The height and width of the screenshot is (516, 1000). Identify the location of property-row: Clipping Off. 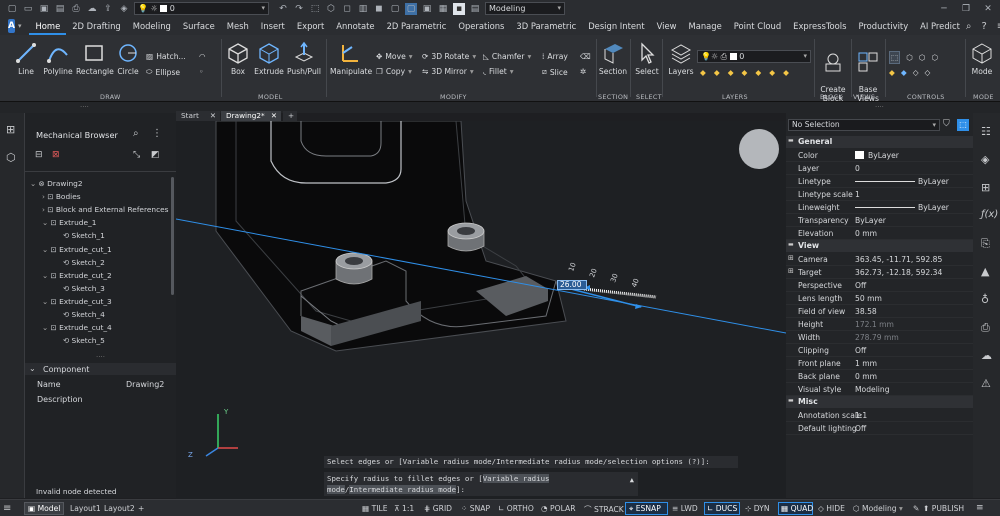
(879, 350).